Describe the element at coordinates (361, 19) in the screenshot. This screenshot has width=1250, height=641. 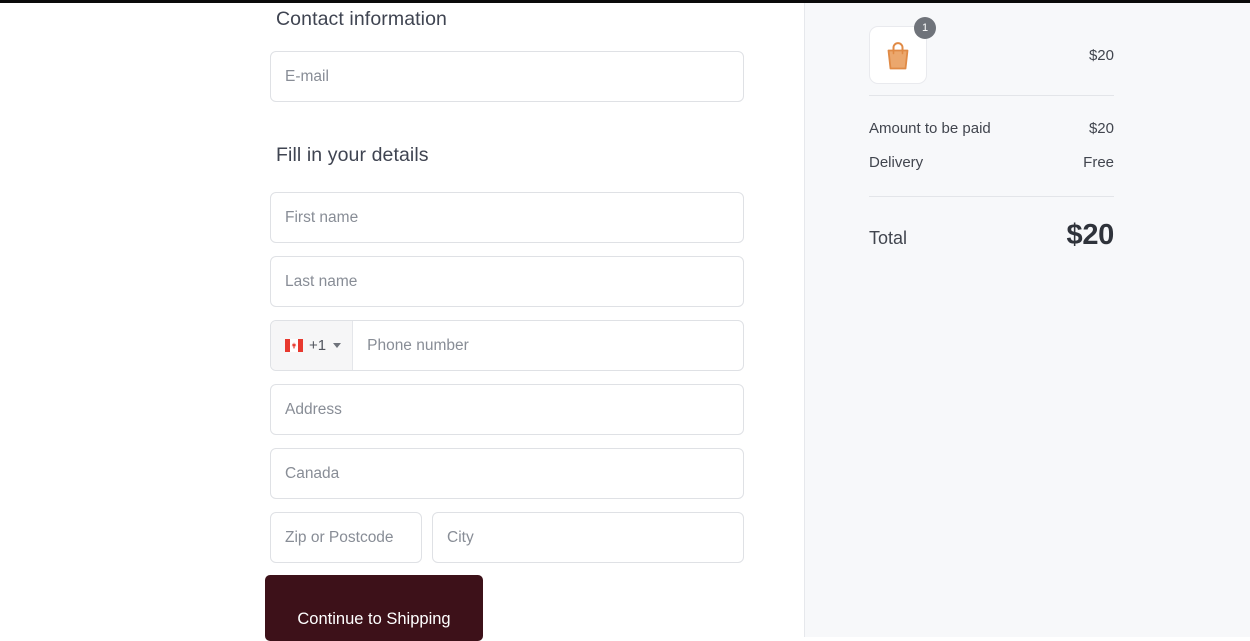
I see `contact-information-heading: Contact information` at that location.